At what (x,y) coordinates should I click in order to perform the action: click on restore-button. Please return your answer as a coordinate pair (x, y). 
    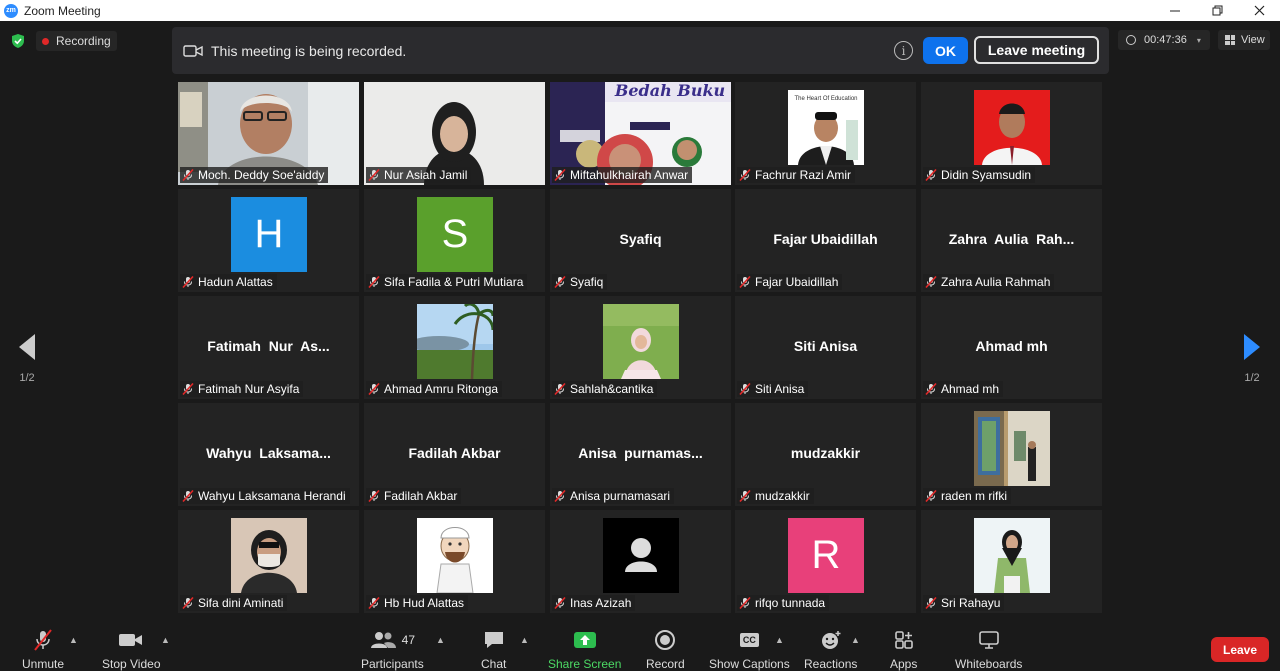
    Looking at the image, I should click on (1217, 10).